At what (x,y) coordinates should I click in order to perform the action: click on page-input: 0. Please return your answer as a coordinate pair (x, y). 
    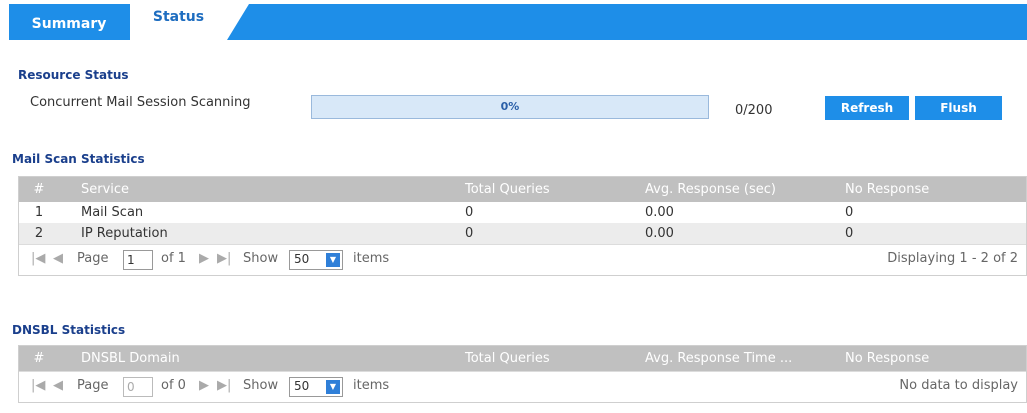
    Looking at the image, I should click on (138, 387).